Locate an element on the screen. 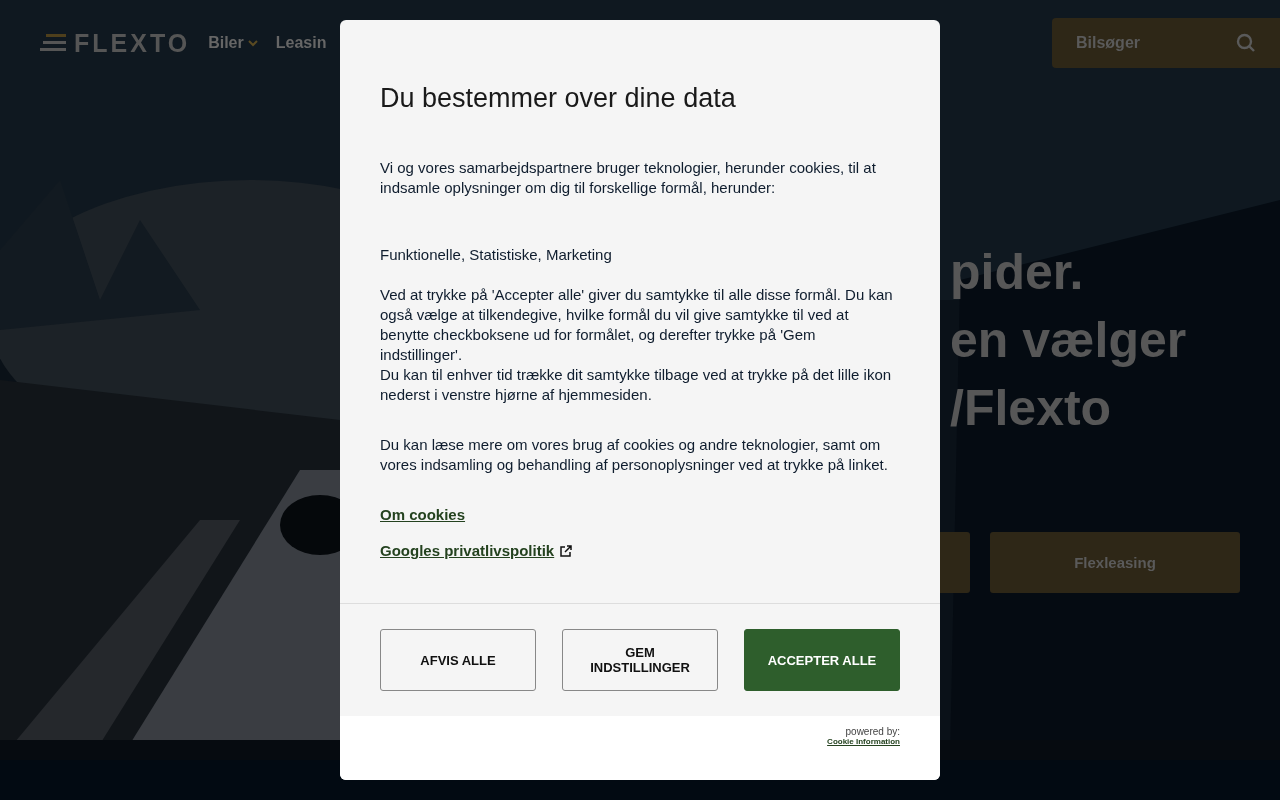 The image size is (1280, 800). consent-button: GEM INDSTILLINGER is located at coordinates (640, 660).